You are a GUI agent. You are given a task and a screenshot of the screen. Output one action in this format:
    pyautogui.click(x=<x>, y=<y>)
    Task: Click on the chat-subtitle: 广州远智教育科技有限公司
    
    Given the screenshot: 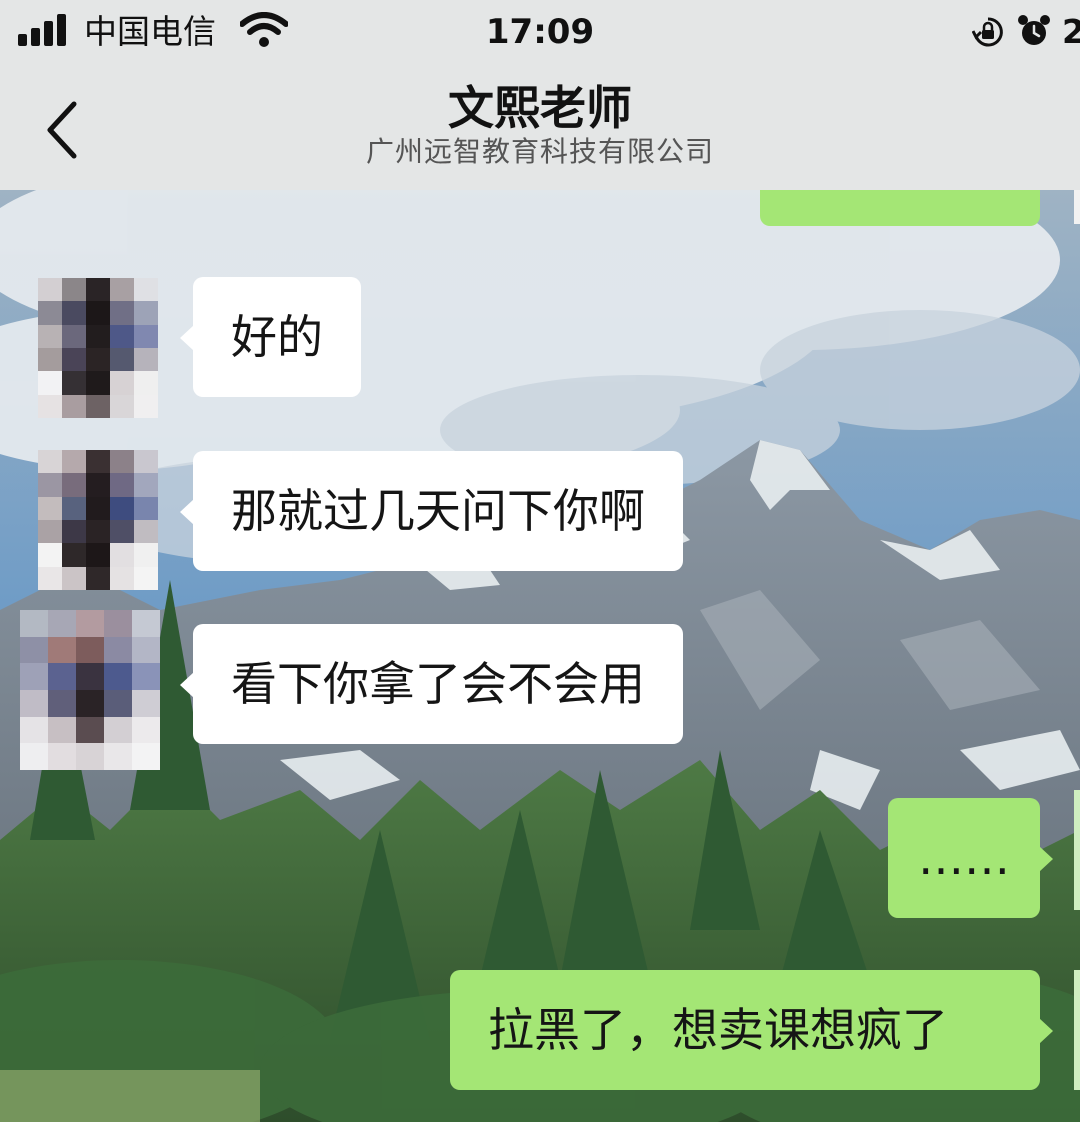 What is the action you would take?
    pyautogui.click(x=539, y=151)
    